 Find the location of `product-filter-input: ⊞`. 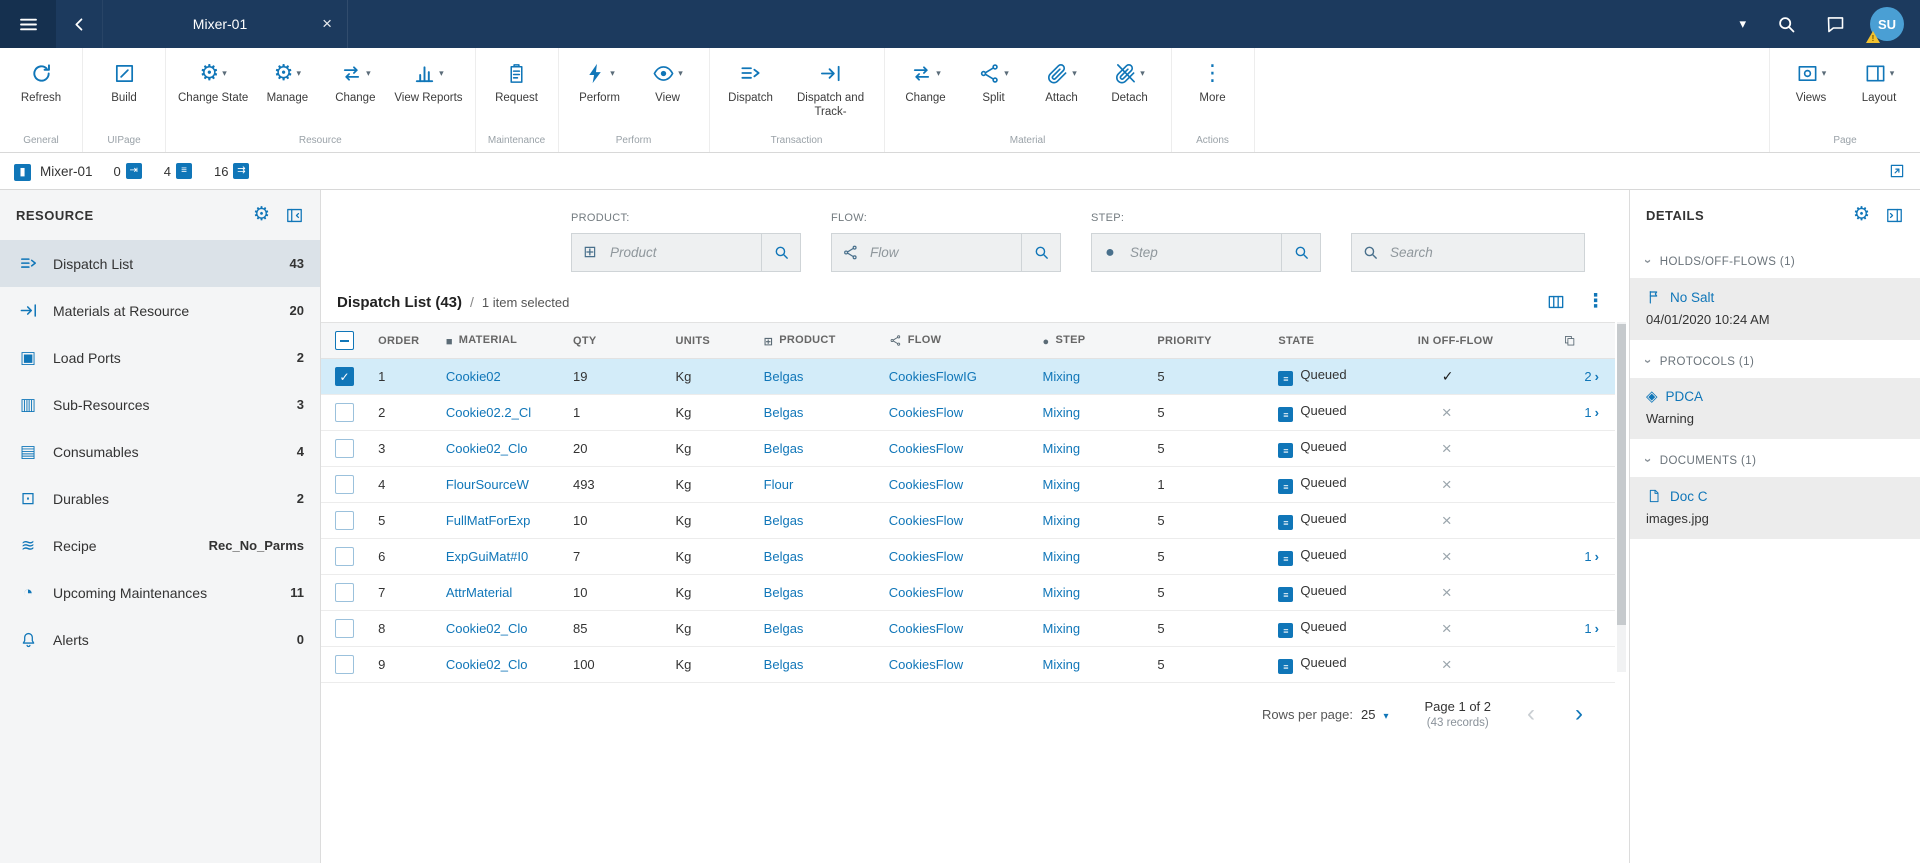

product-filter-input: ⊞ is located at coordinates (686, 252).